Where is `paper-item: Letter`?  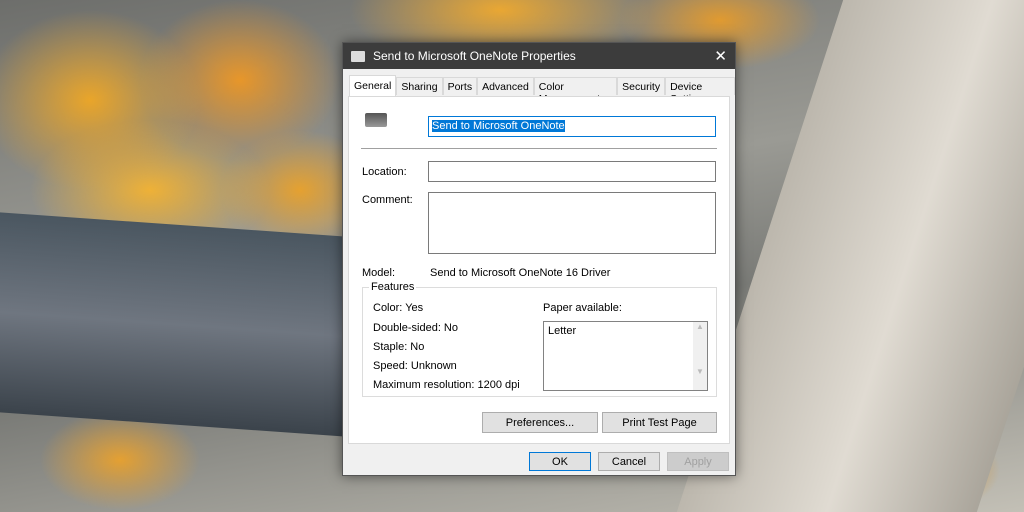
paper-item: Letter is located at coordinates (625, 331).